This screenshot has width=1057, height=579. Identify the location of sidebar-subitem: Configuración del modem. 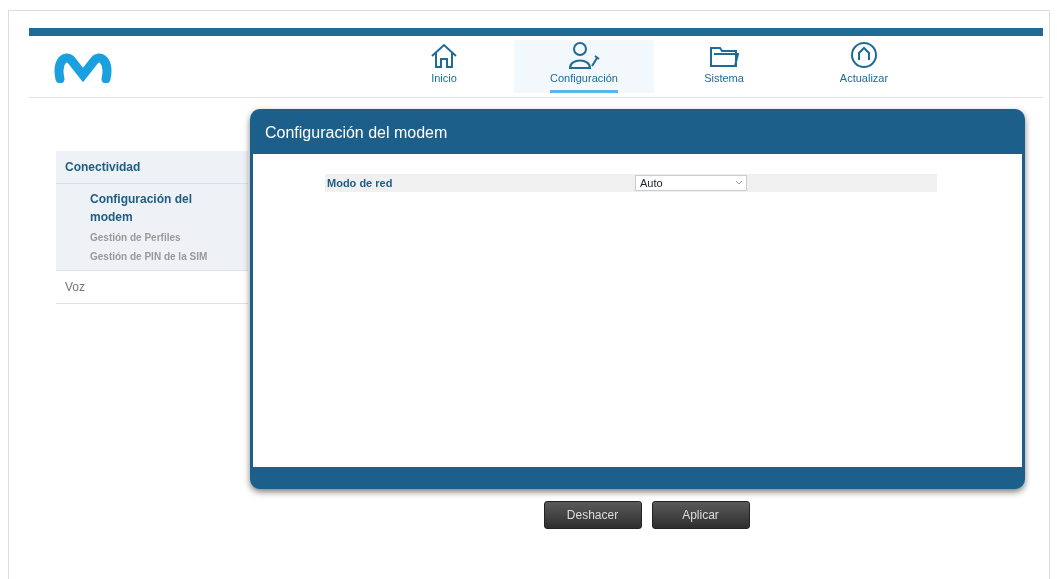
(152, 208).